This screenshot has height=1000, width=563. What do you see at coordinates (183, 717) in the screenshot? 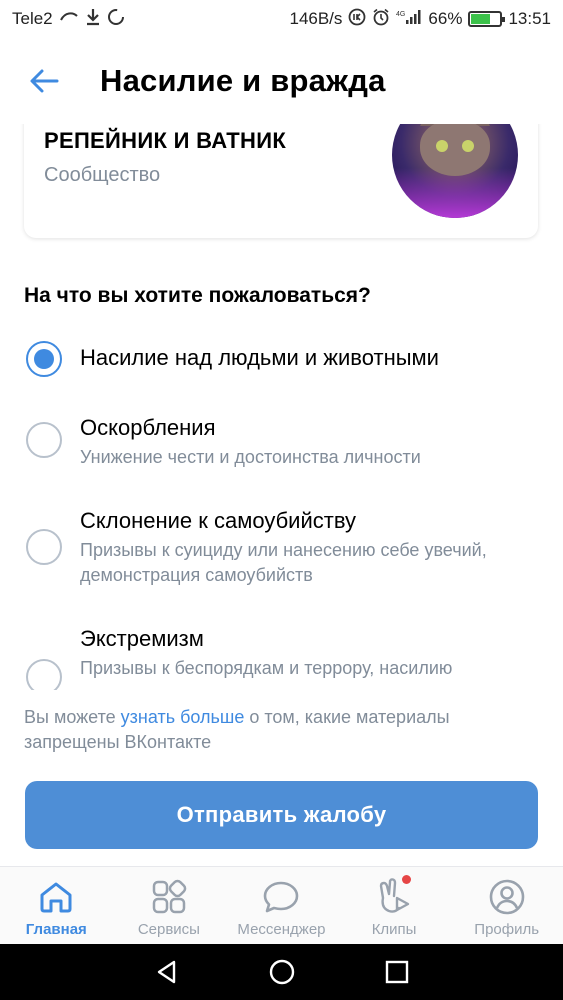
I see `learn-more-link: узнать больше` at bounding box center [183, 717].